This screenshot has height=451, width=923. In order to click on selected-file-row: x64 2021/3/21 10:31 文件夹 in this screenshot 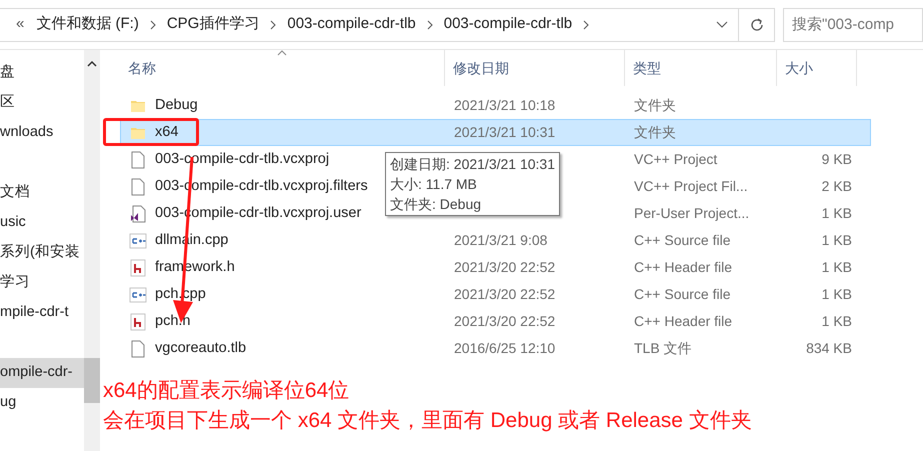, I will do `click(495, 132)`.